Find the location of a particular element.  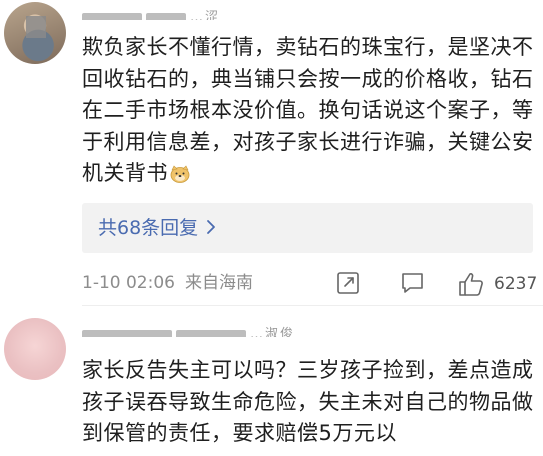

username: …淑俊 is located at coordinates (202, 330).